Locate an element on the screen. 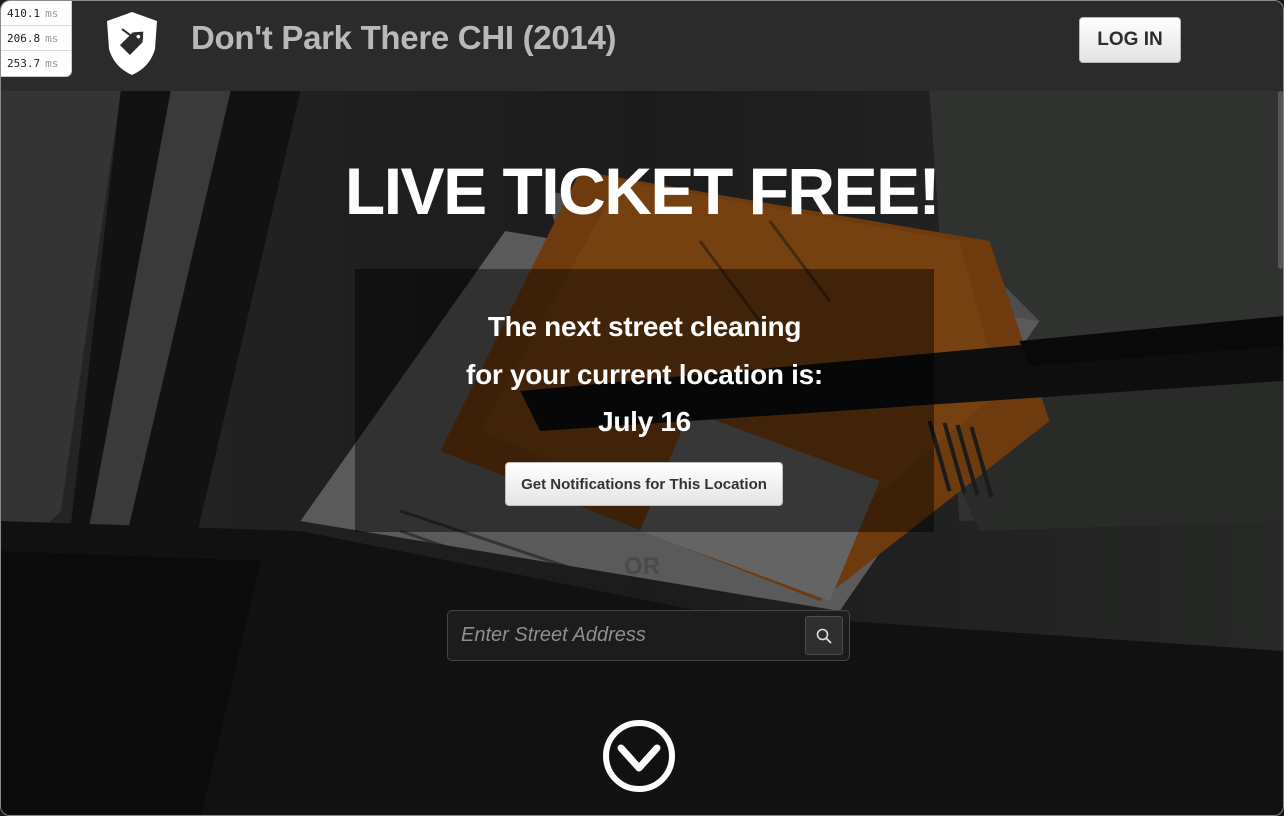  timing-row: 253.7 ms is located at coordinates (36, 63).